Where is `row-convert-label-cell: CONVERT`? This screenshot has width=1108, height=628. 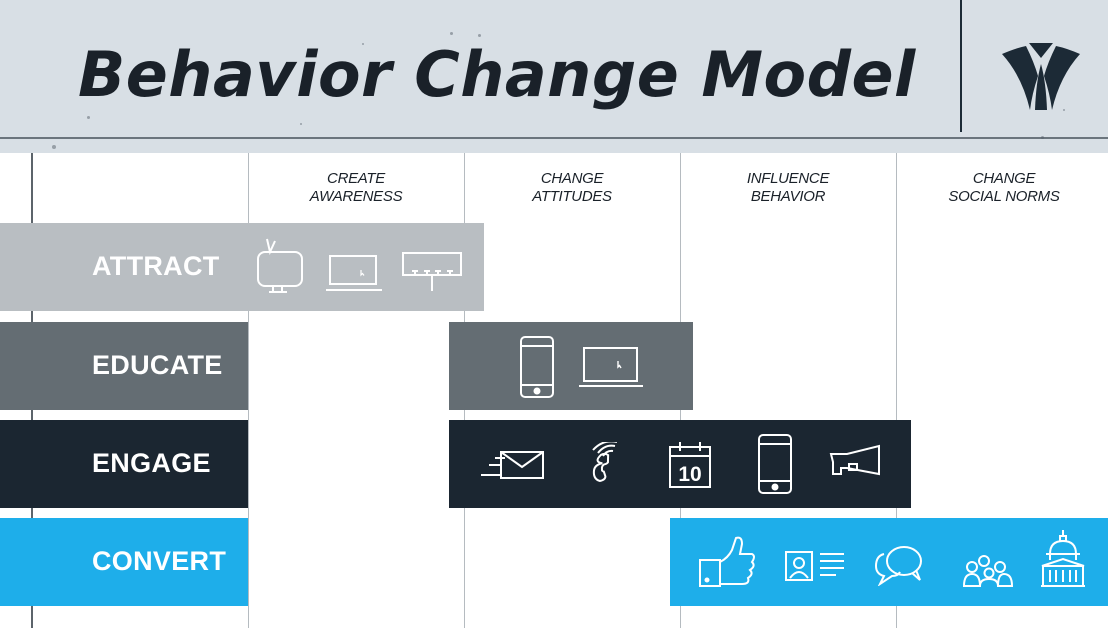
row-convert-label-cell: CONVERT is located at coordinates (124, 562).